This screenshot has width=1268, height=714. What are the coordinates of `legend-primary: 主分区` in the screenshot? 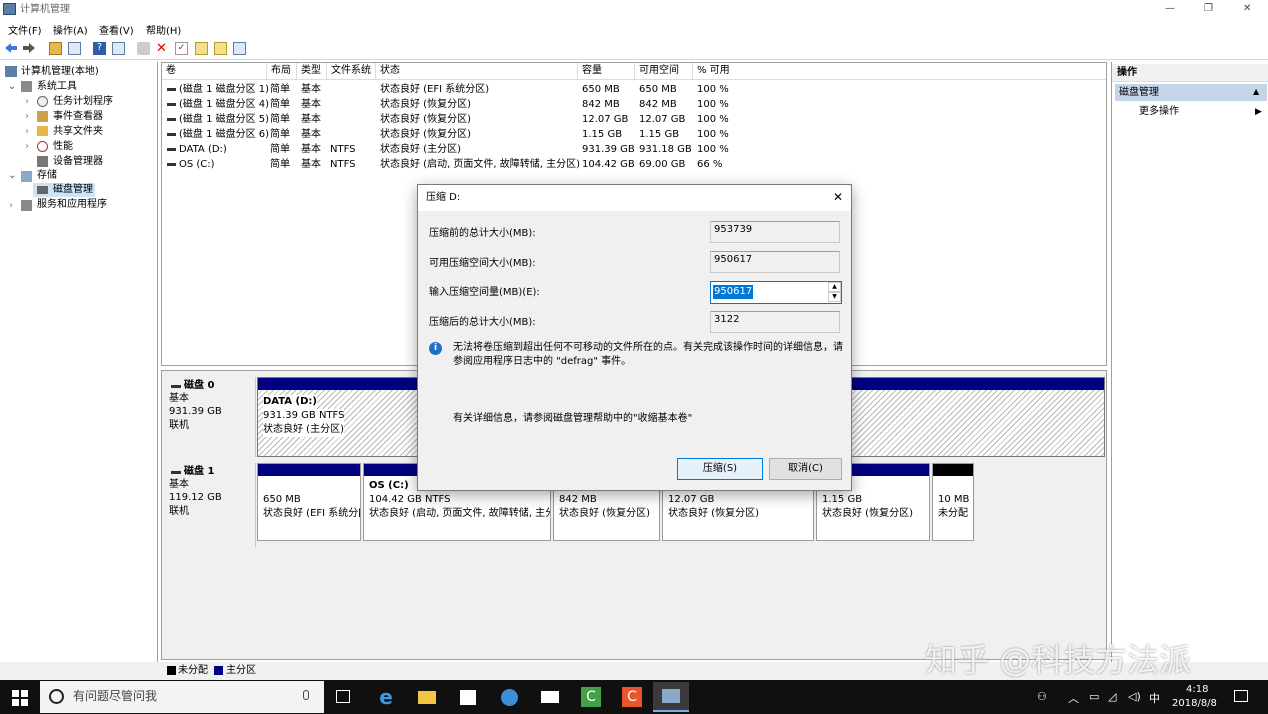 It's located at (241, 670).